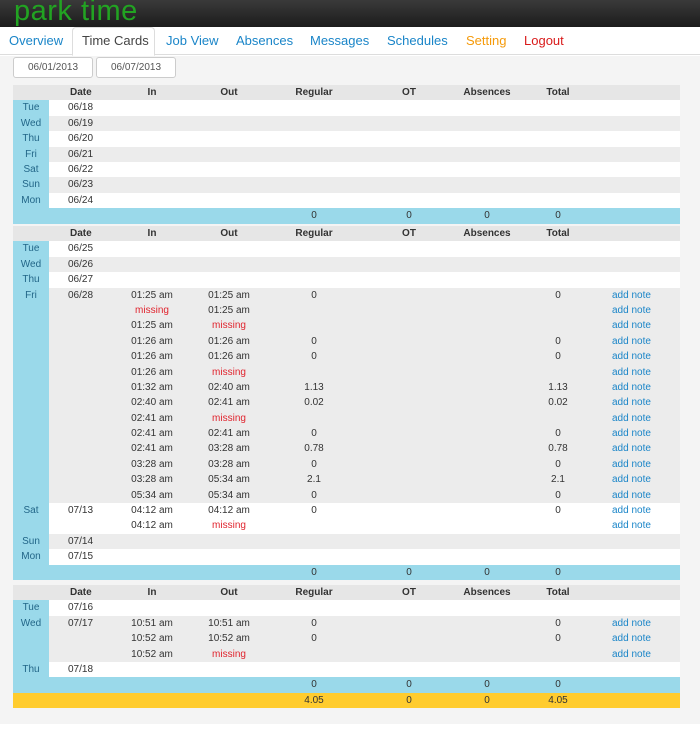  I want to click on table-row: 02:41 am 02:41 am 0 0 add note, so click(346, 434).